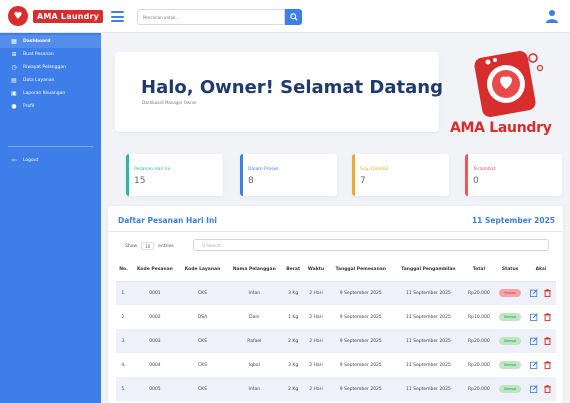 The height and width of the screenshot is (403, 570). Describe the element at coordinates (14, 160) in the screenshot. I see `logout-icon: ⇦` at that location.